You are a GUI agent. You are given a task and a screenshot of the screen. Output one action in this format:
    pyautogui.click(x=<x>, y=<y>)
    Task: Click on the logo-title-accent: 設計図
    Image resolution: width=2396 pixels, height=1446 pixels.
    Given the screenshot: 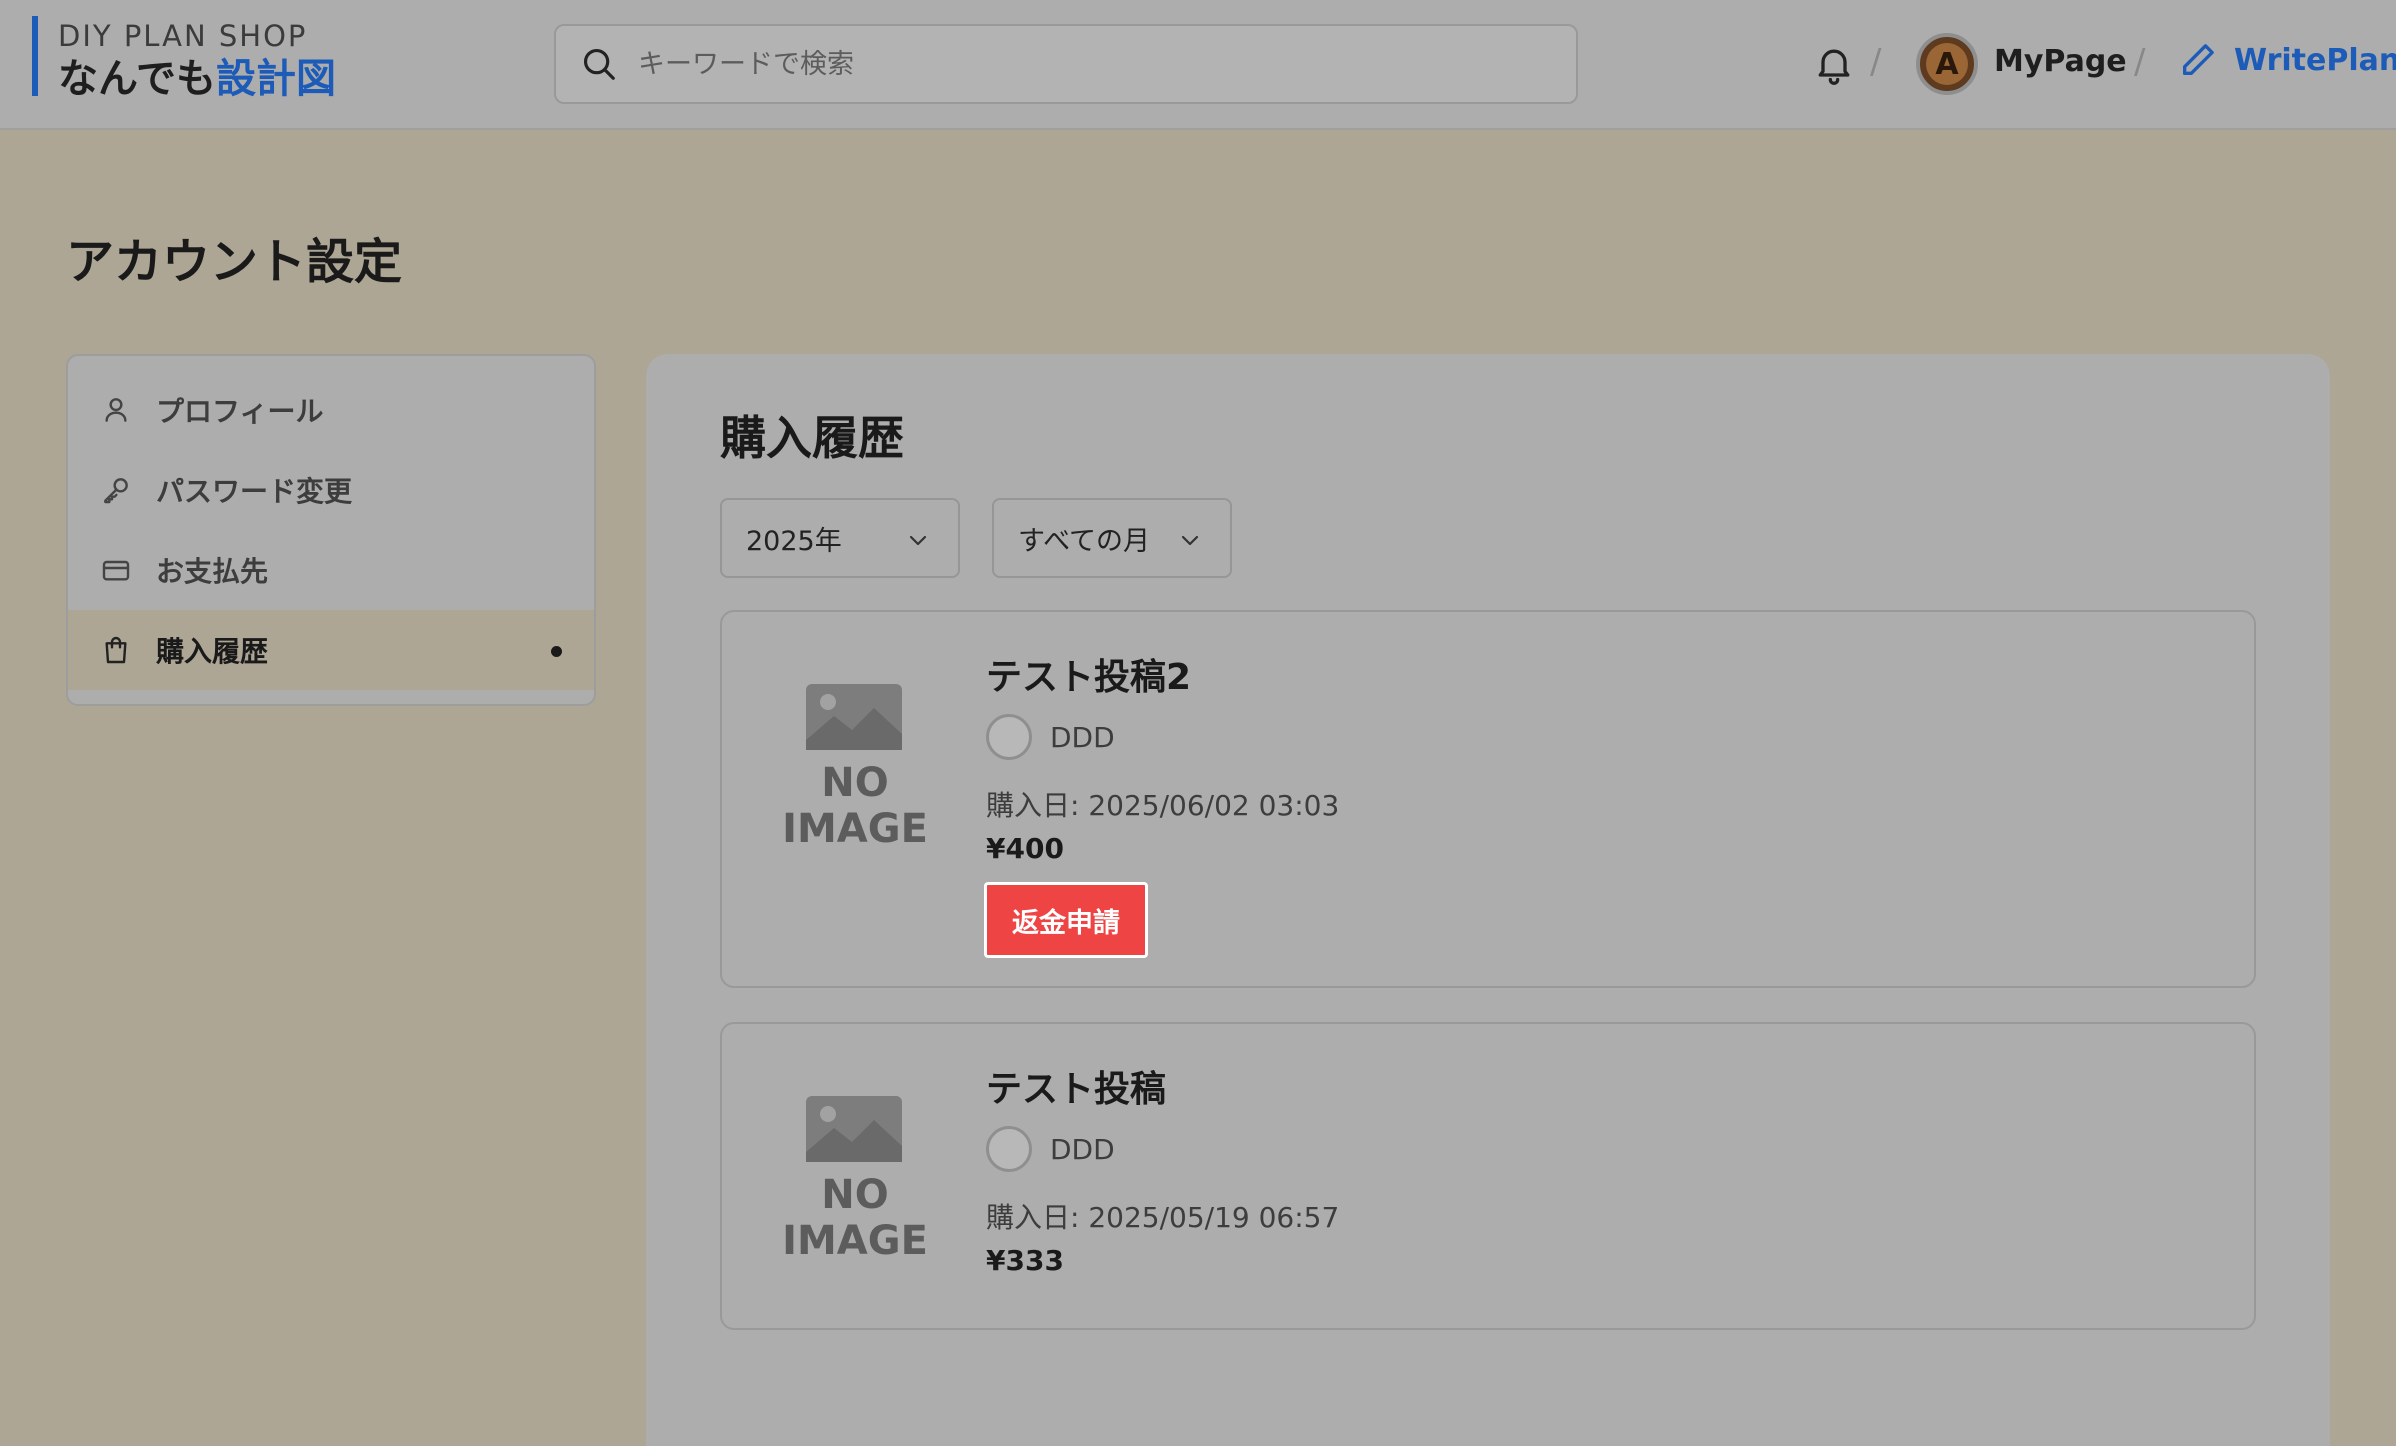 What is the action you would take?
    pyautogui.click(x=276, y=79)
    